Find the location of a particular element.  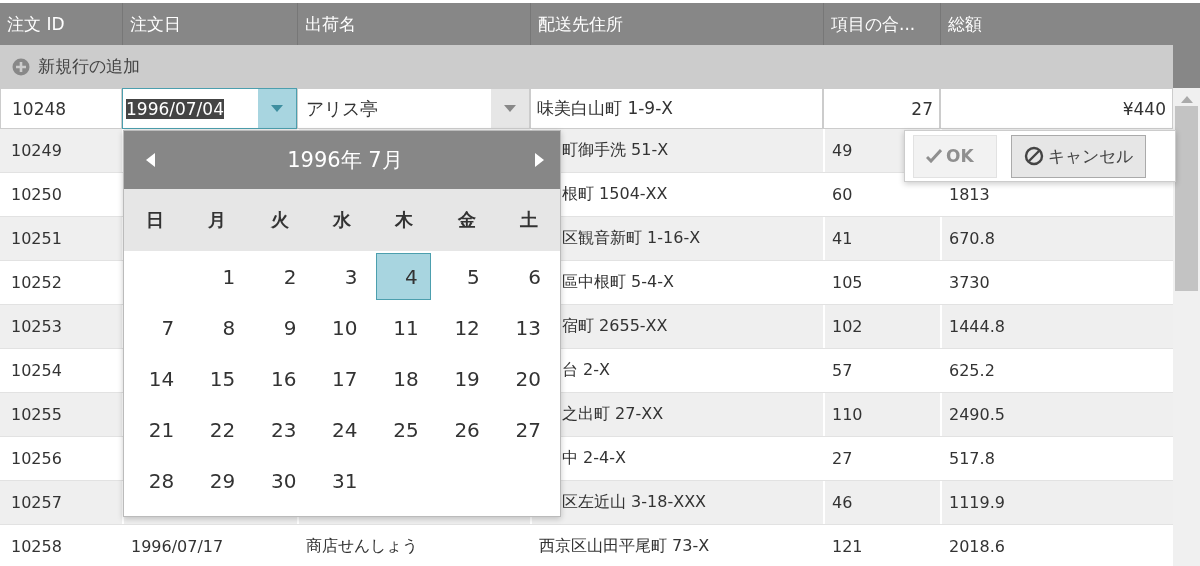

calendar-day: 8 is located at coordinates (220, 327).